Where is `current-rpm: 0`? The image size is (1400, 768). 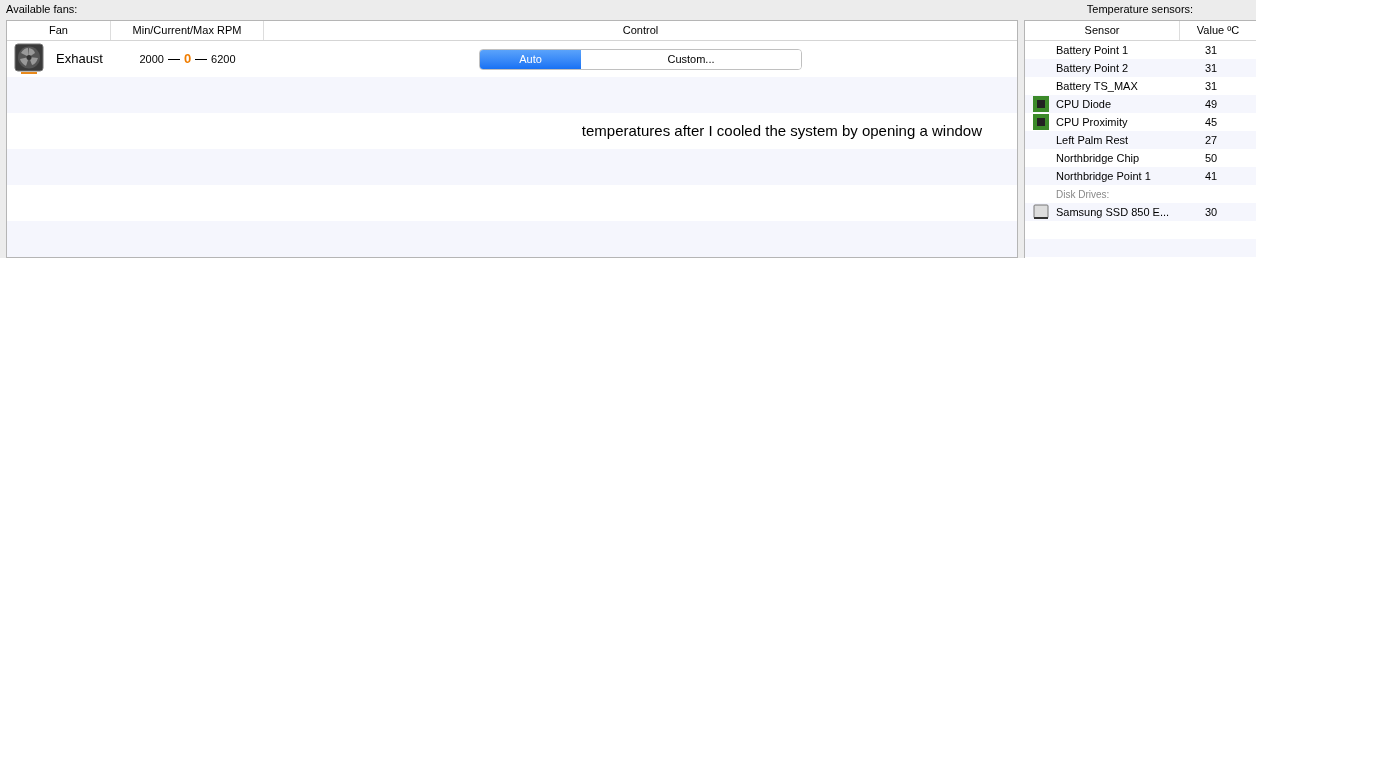 current-rpm: 0 is located at coordinates (187, 59).